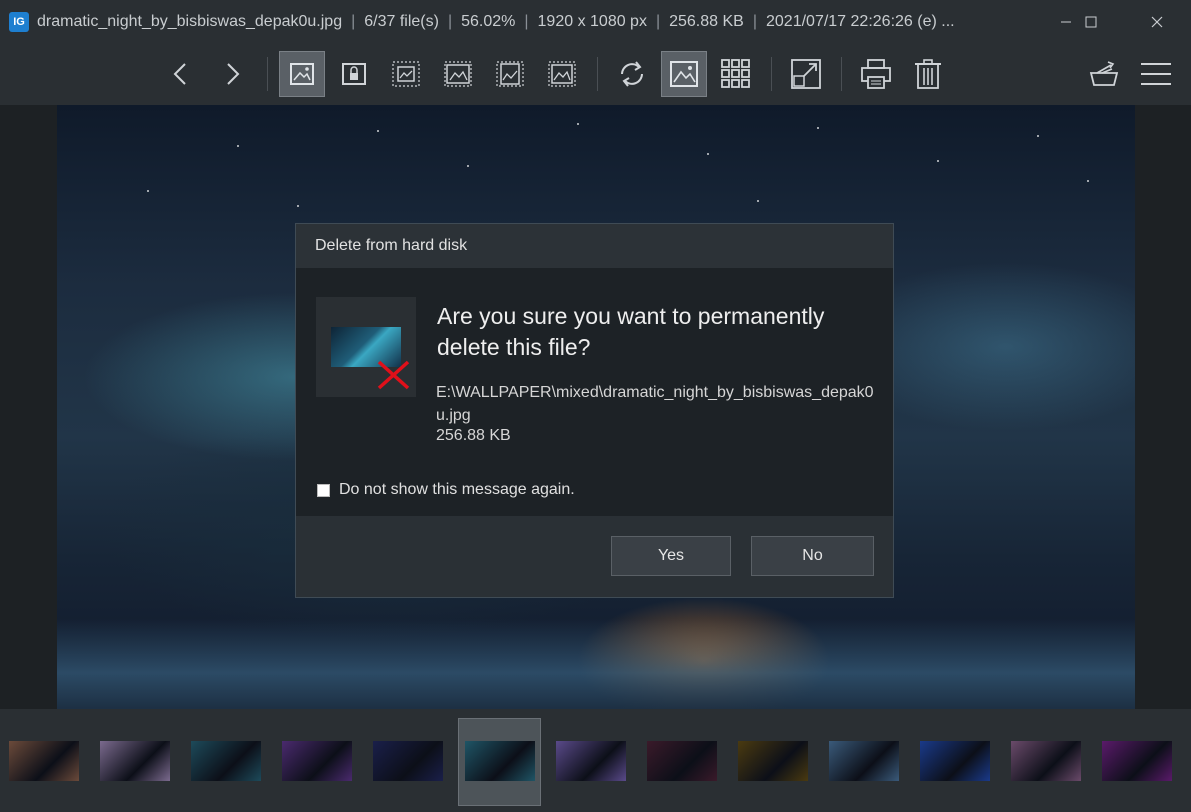 Image resolution: width=1191 pixels, height=812 pixels. What do you see at coordinates (592, 21) in the screenshot?
I see `title-dimensions: 1920 x 1080 px` at bounding box center [592, 21].